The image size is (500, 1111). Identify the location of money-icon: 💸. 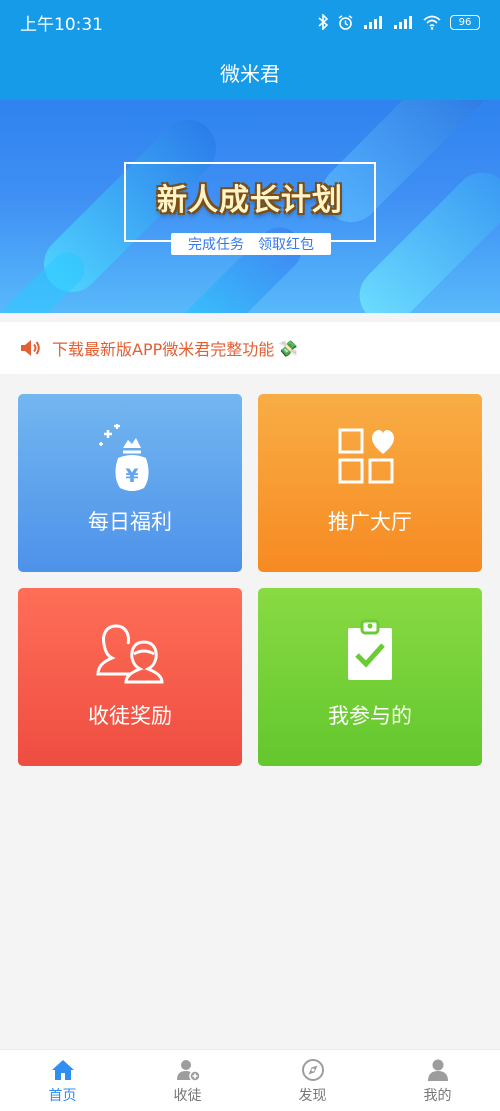
(288, 348).